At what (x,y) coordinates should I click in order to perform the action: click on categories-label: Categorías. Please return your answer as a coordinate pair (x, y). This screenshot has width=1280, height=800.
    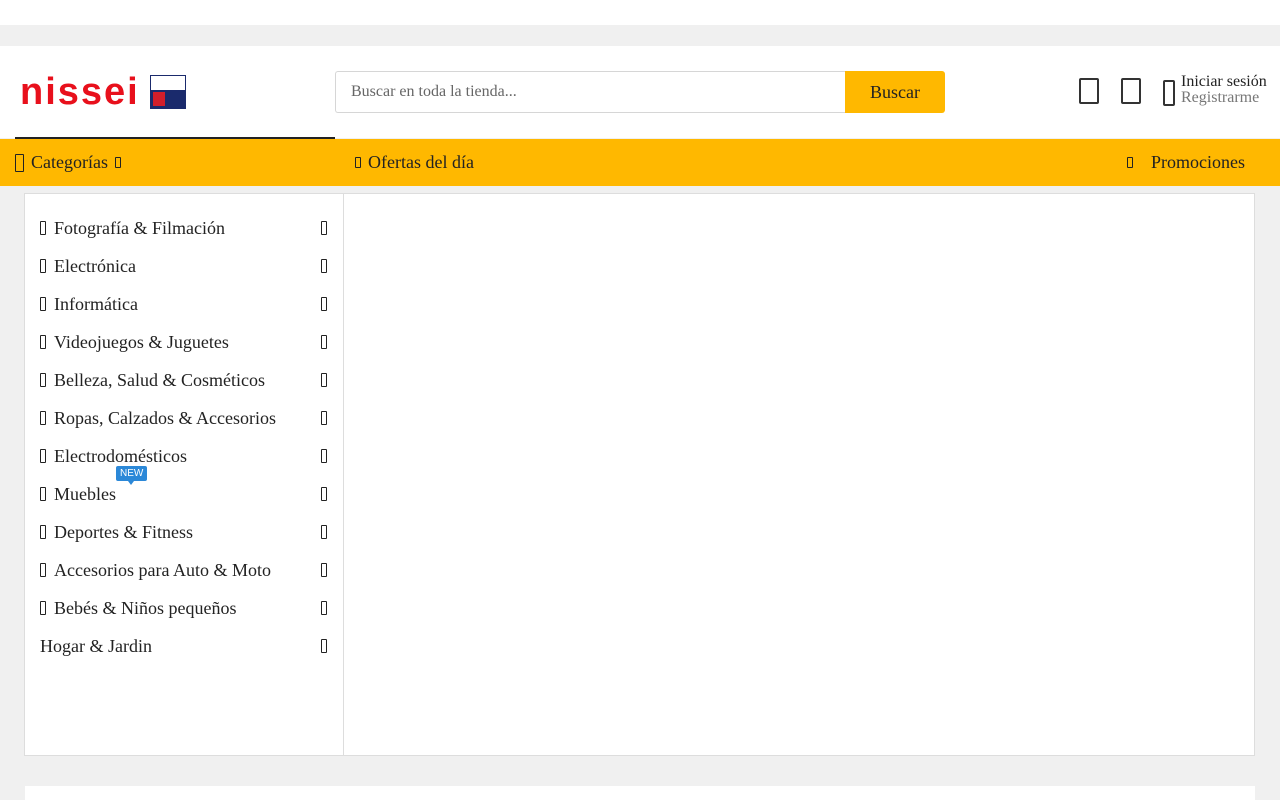
    Looking at the image, I should click on (69, 162).